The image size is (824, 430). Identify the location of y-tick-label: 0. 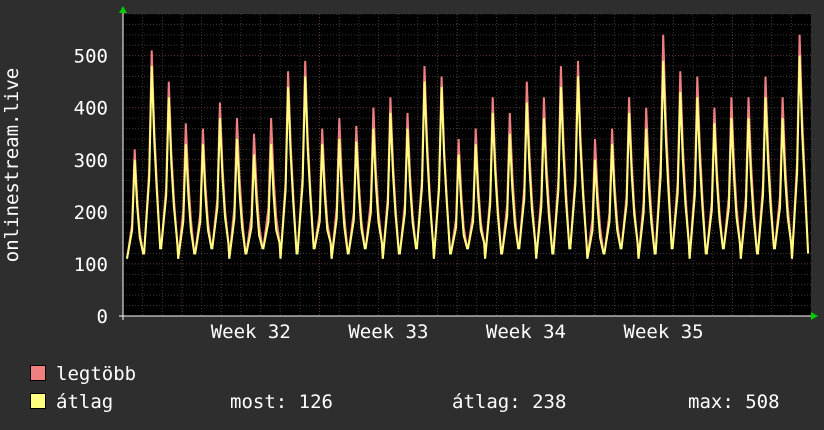
(102, 317).